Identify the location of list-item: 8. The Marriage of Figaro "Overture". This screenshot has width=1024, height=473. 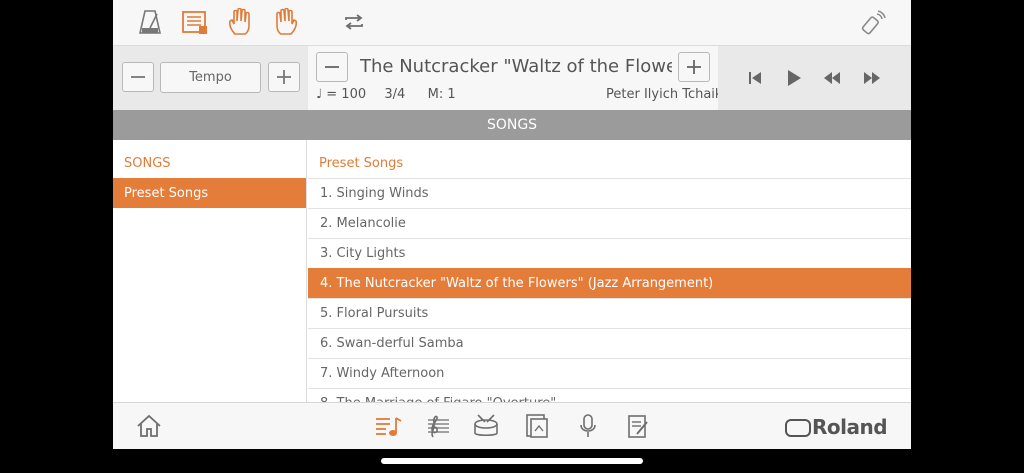
(609, 395).